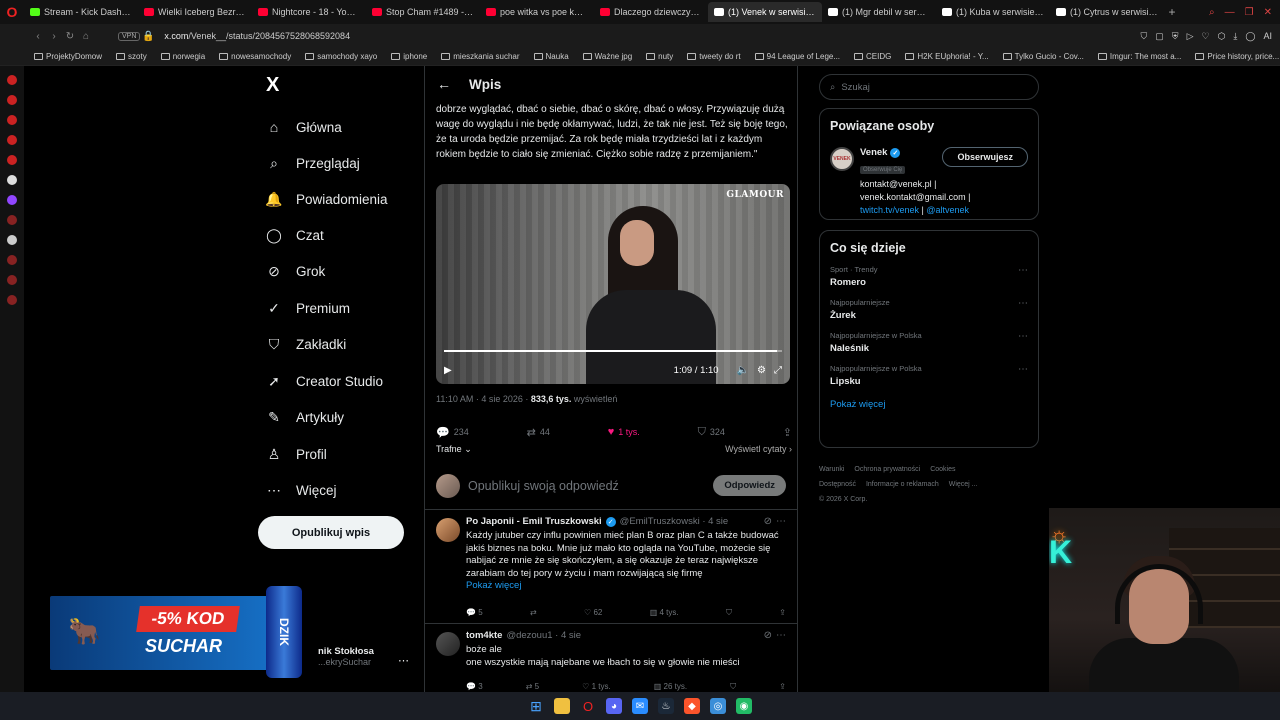  I want to click on repost-count: ⇄ 44, so click(538, 432).